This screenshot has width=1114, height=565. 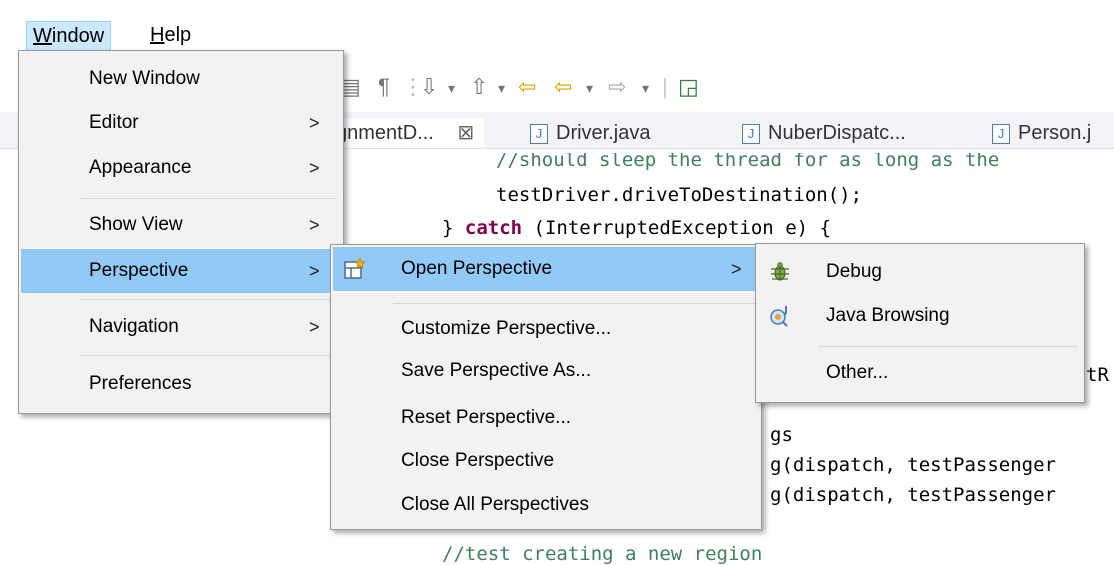 I want to click on menu-item-label: Editor, so click(x=114, y=122).